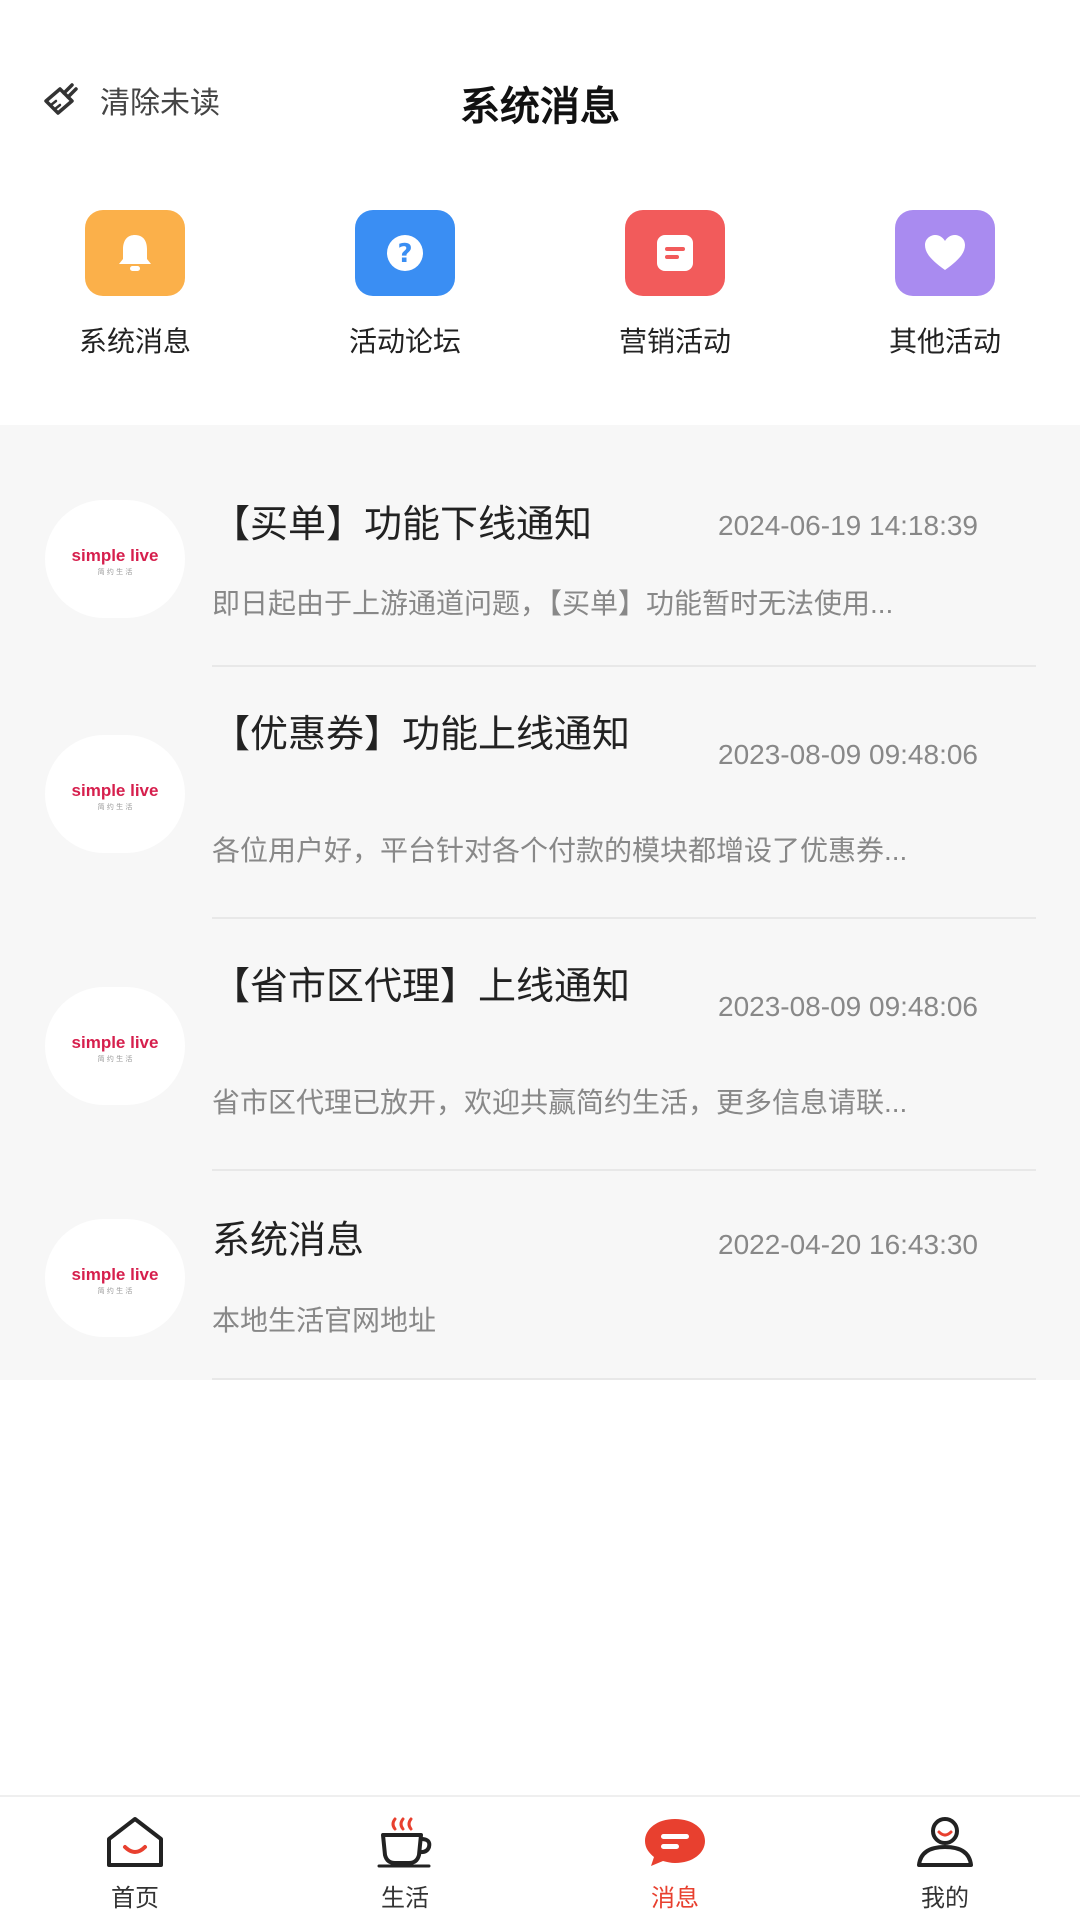 The height and width of the screenshot is (1922, 1080). What do you see at coordinates (405, 312) in the screenshot?
I see `category-activity-forum: ? 活动论坛` at bounding box center [405, 312].